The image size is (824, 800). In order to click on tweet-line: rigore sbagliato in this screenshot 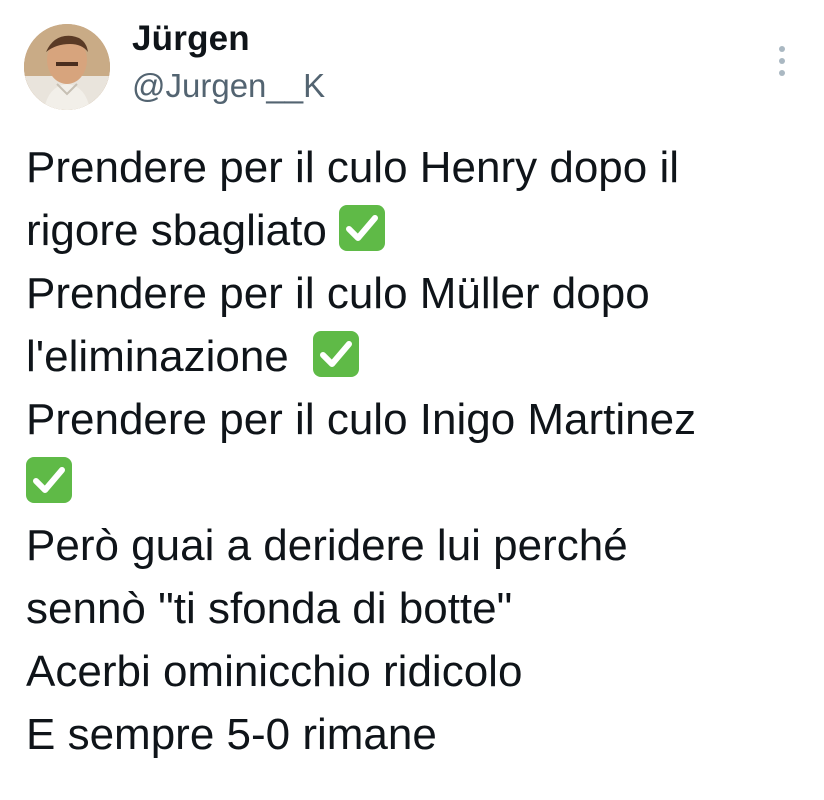, I will do `click(421, 230)`.